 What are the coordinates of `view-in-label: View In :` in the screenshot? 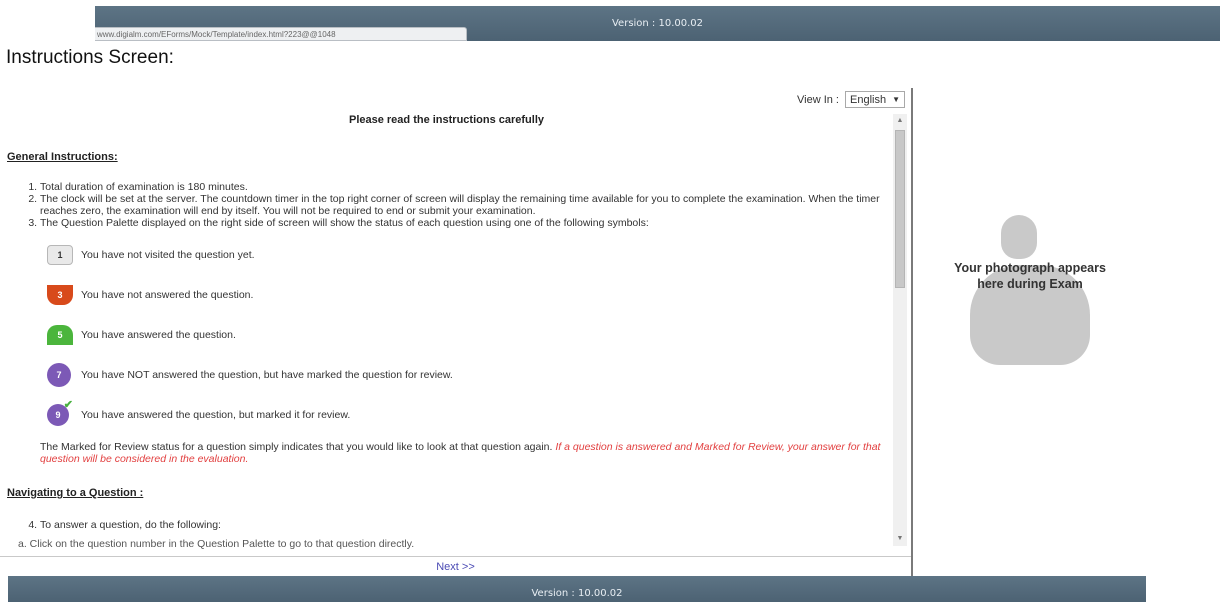 It's located at (818, 99).